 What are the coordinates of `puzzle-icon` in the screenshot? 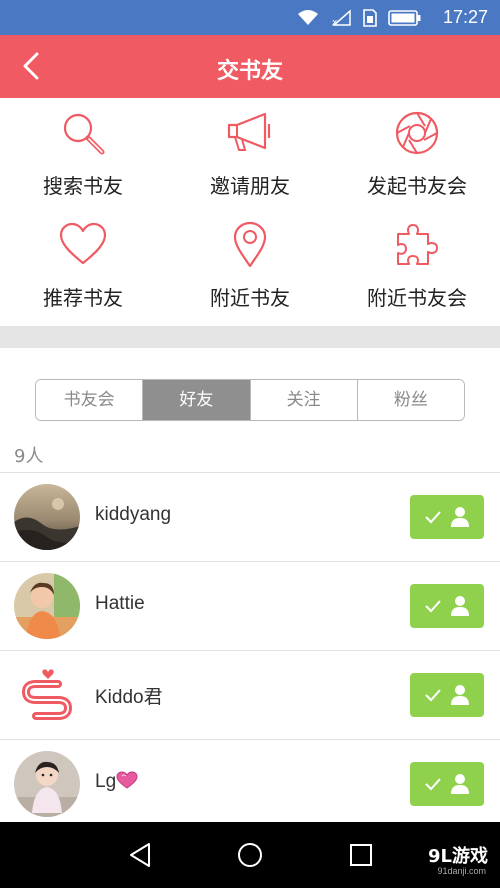 It's located at (417, 244).